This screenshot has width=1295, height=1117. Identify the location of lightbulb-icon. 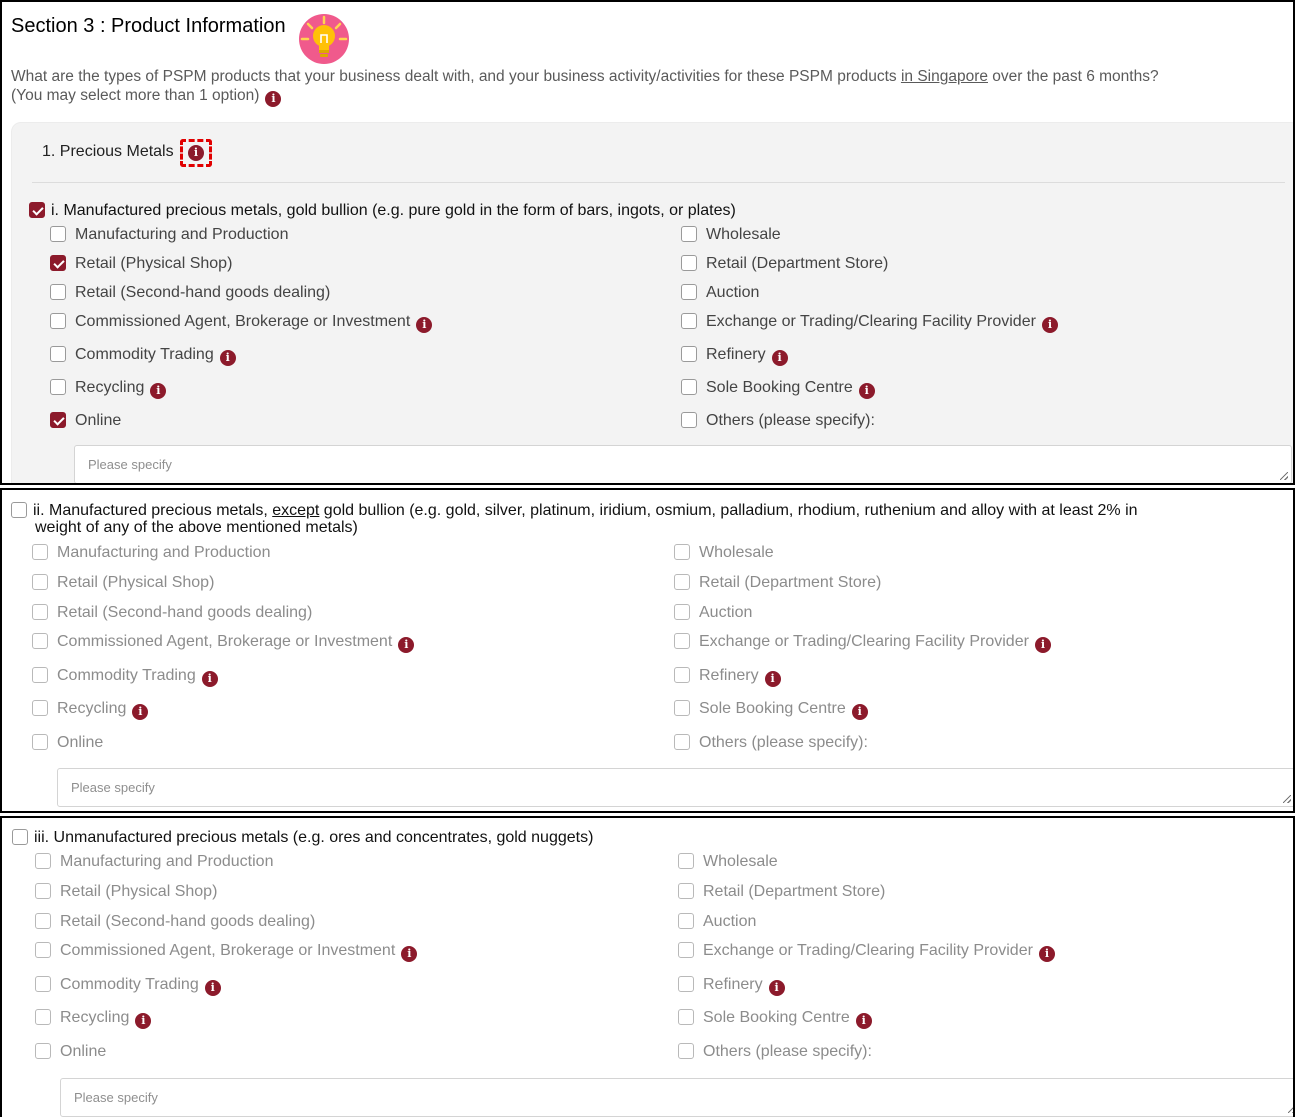
(324, 39).